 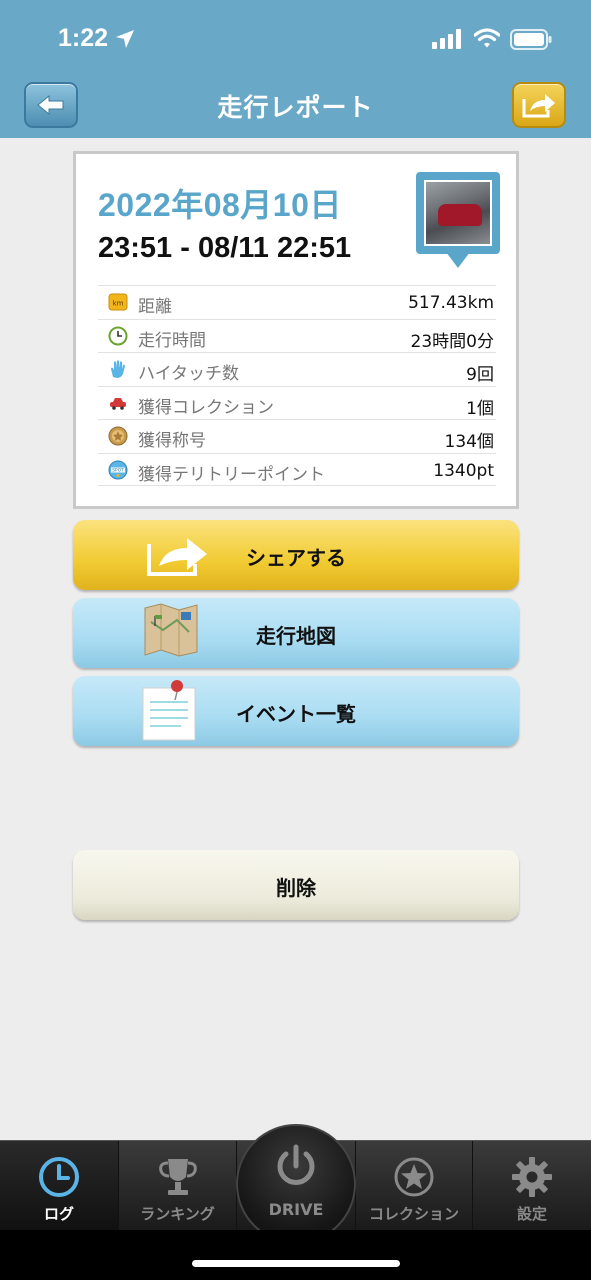 I want to click on battery-icon, so click(x=531, y=39).